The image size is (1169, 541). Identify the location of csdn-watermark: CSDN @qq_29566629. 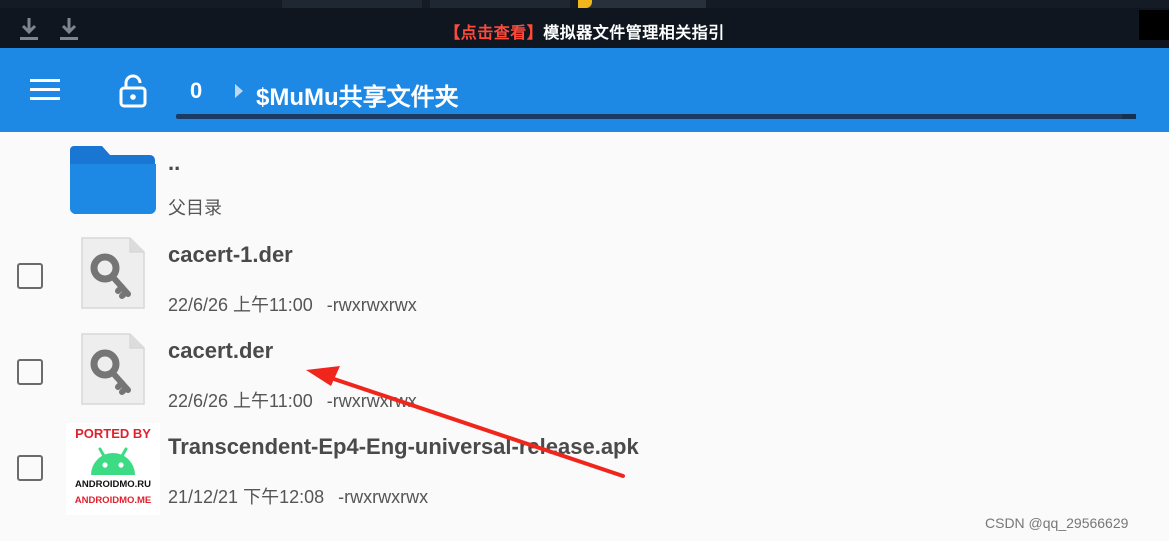
(1057, 523).